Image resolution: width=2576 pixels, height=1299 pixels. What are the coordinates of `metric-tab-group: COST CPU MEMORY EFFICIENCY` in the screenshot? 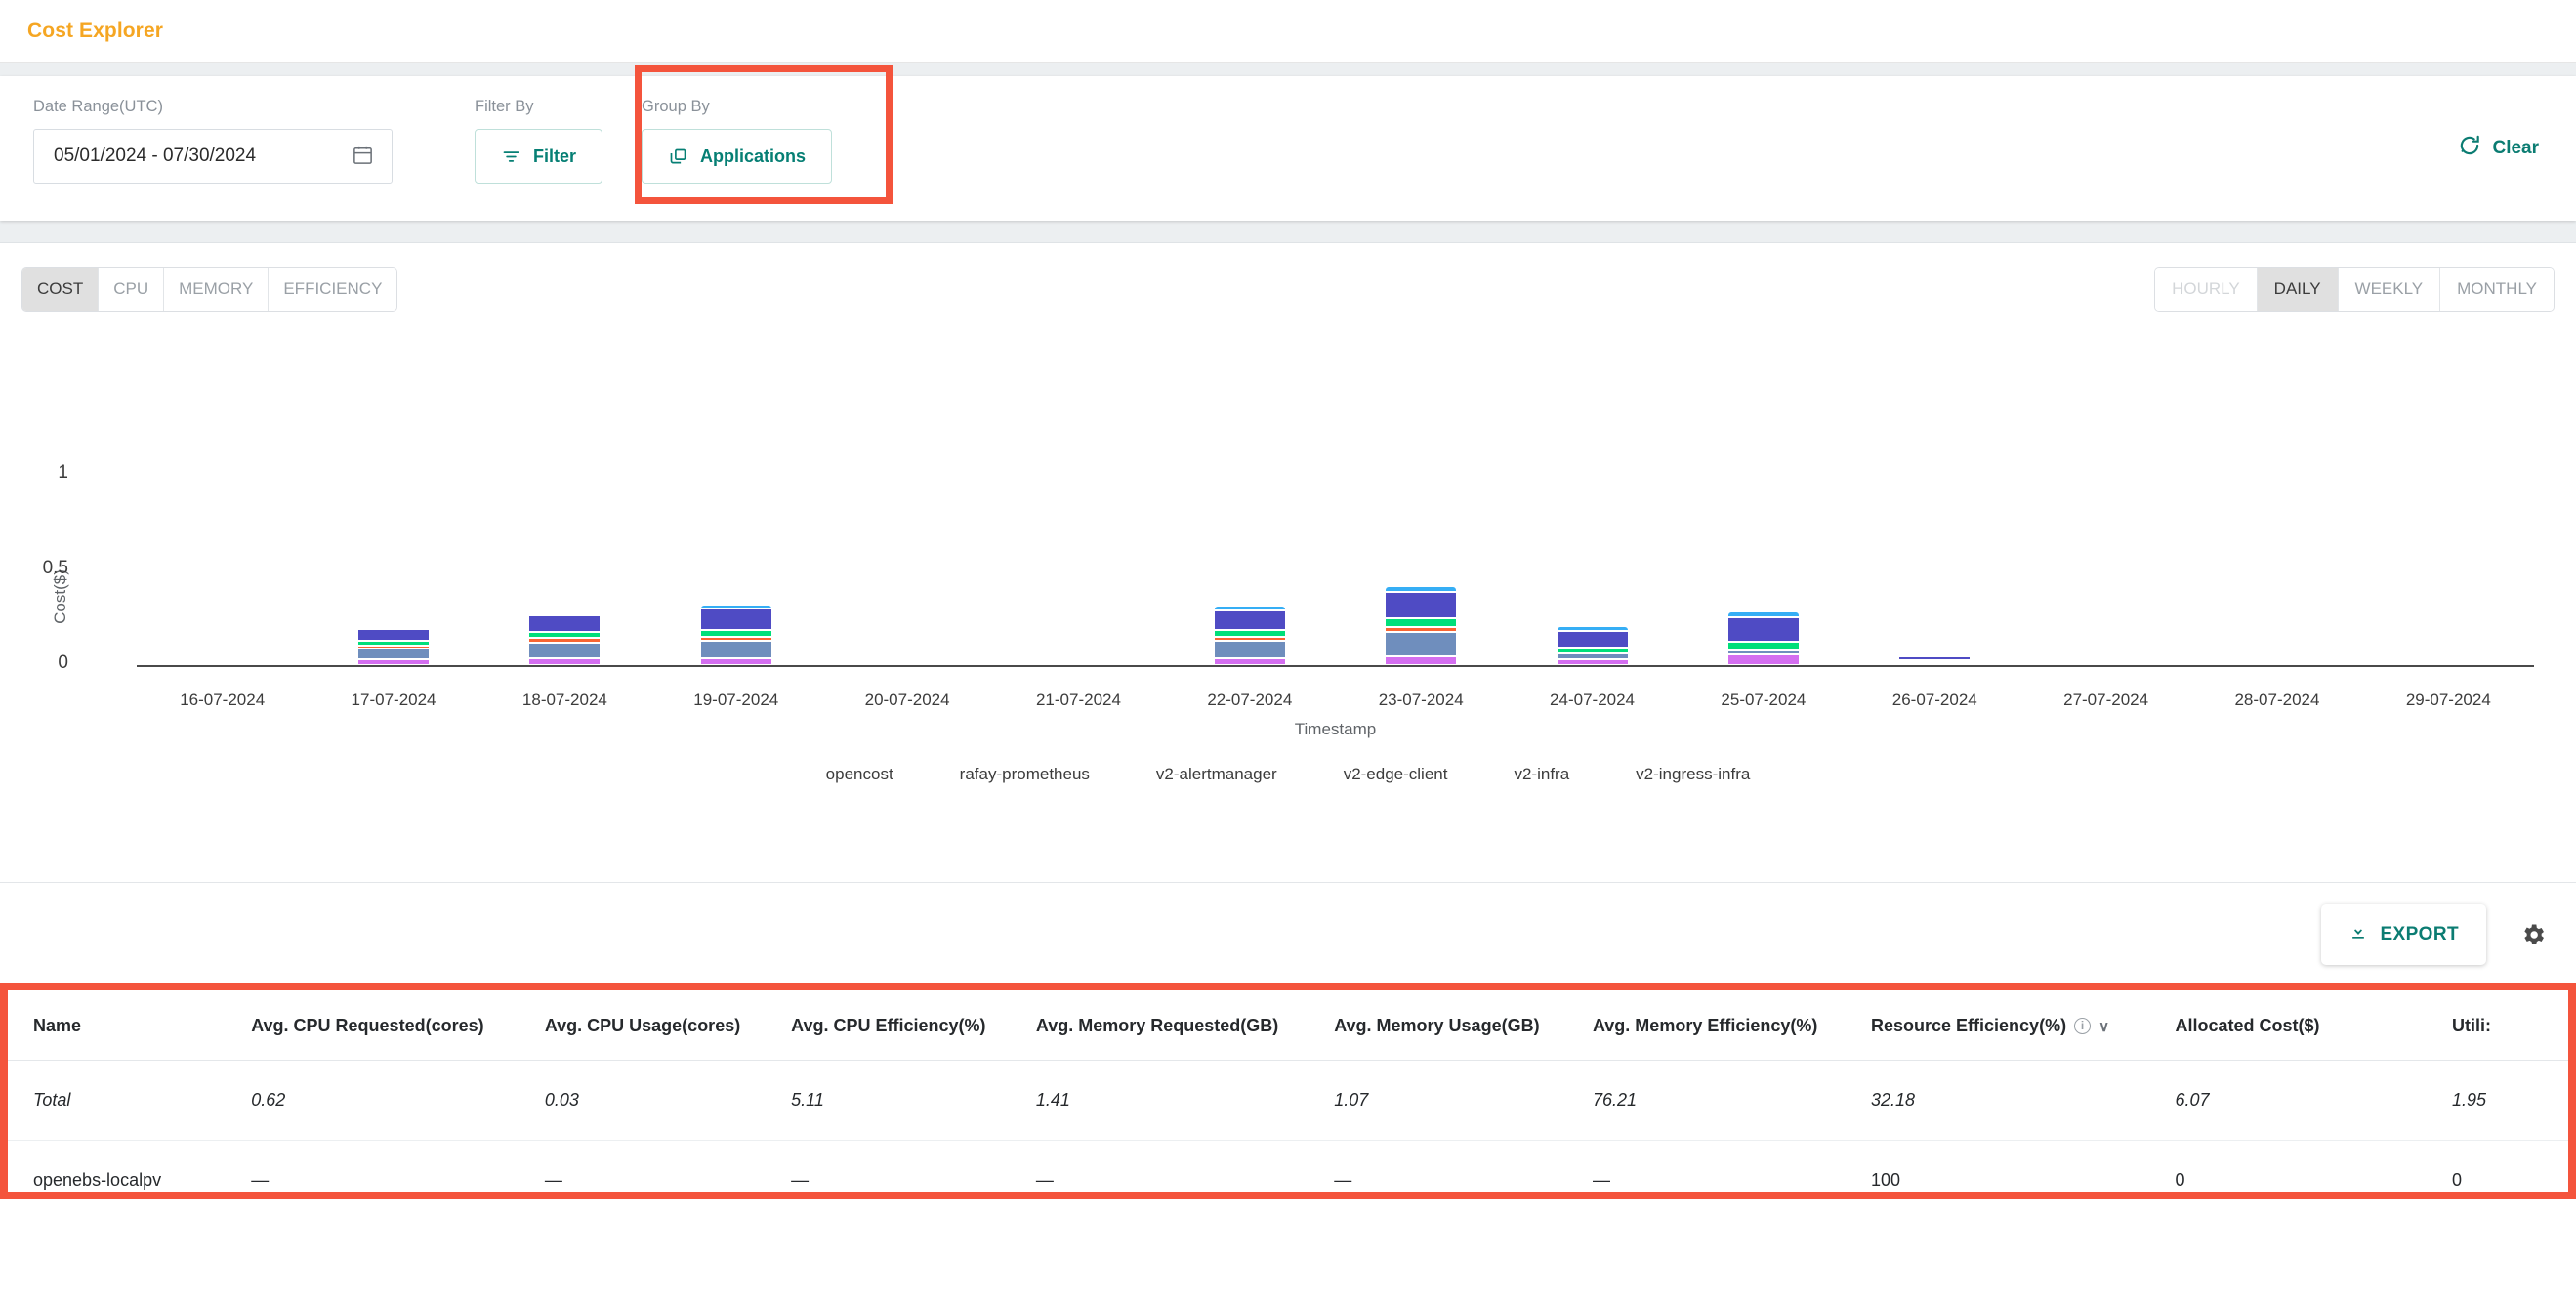 It's located at (210, 290).